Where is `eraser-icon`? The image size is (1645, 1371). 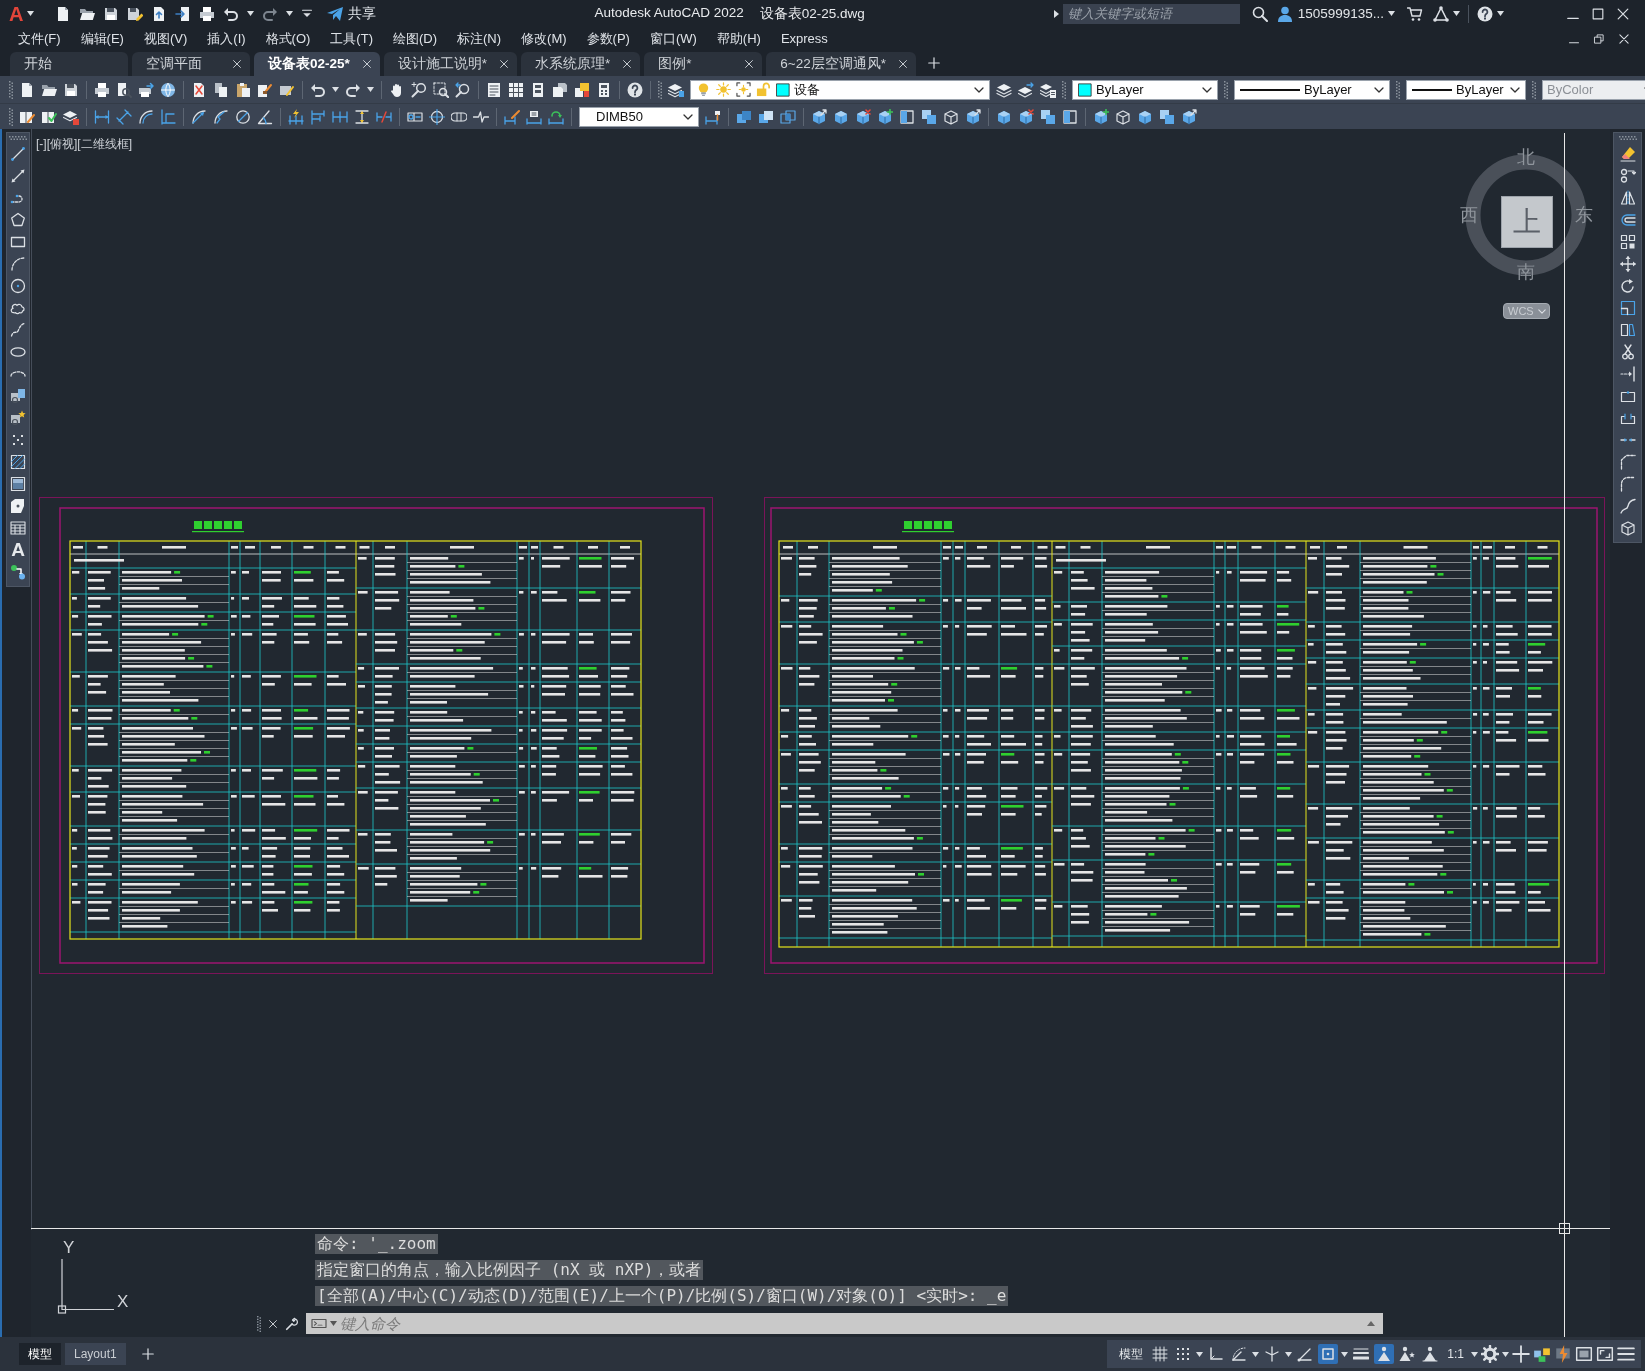
eraser-icon is located at coordinates (1627, 154).